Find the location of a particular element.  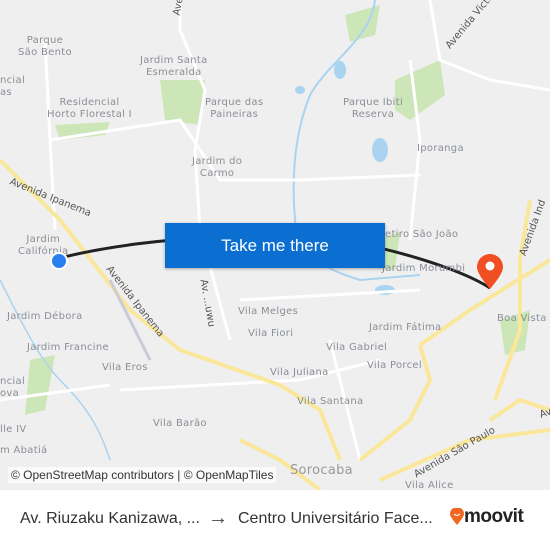

area-label: lle IV is located at coordinates (13, 429).